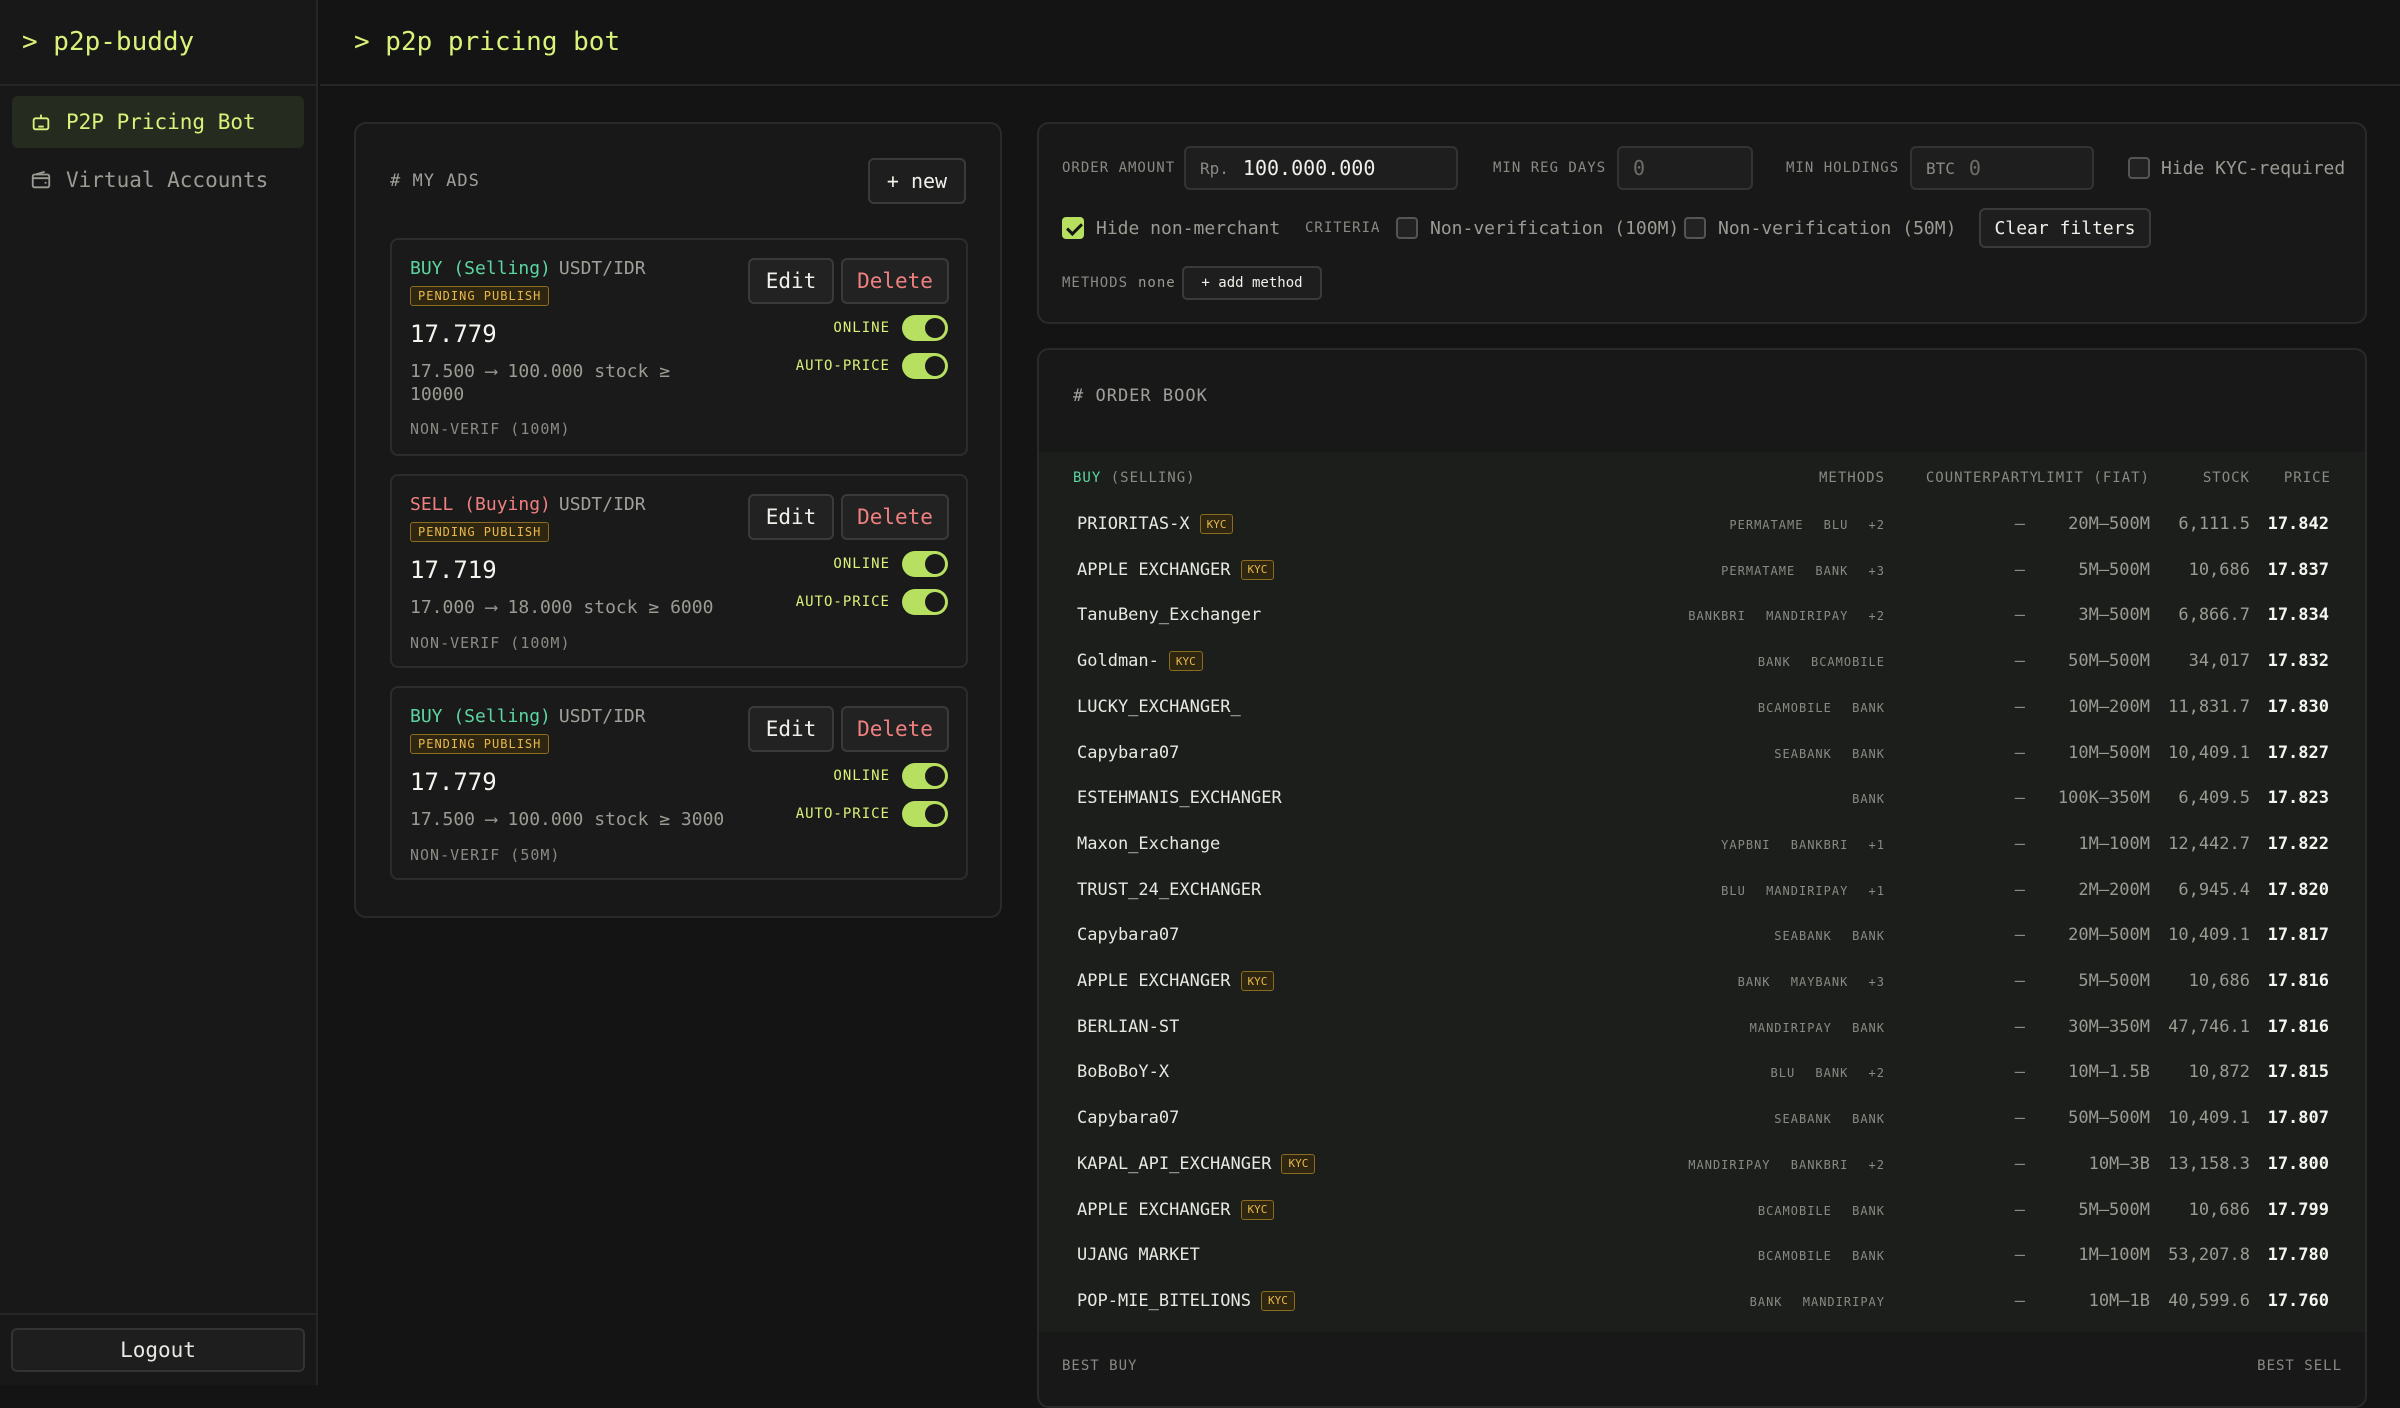 The image size is (2400, 1408). I want to click on col-methods: METHODS, so click(1852, 478).